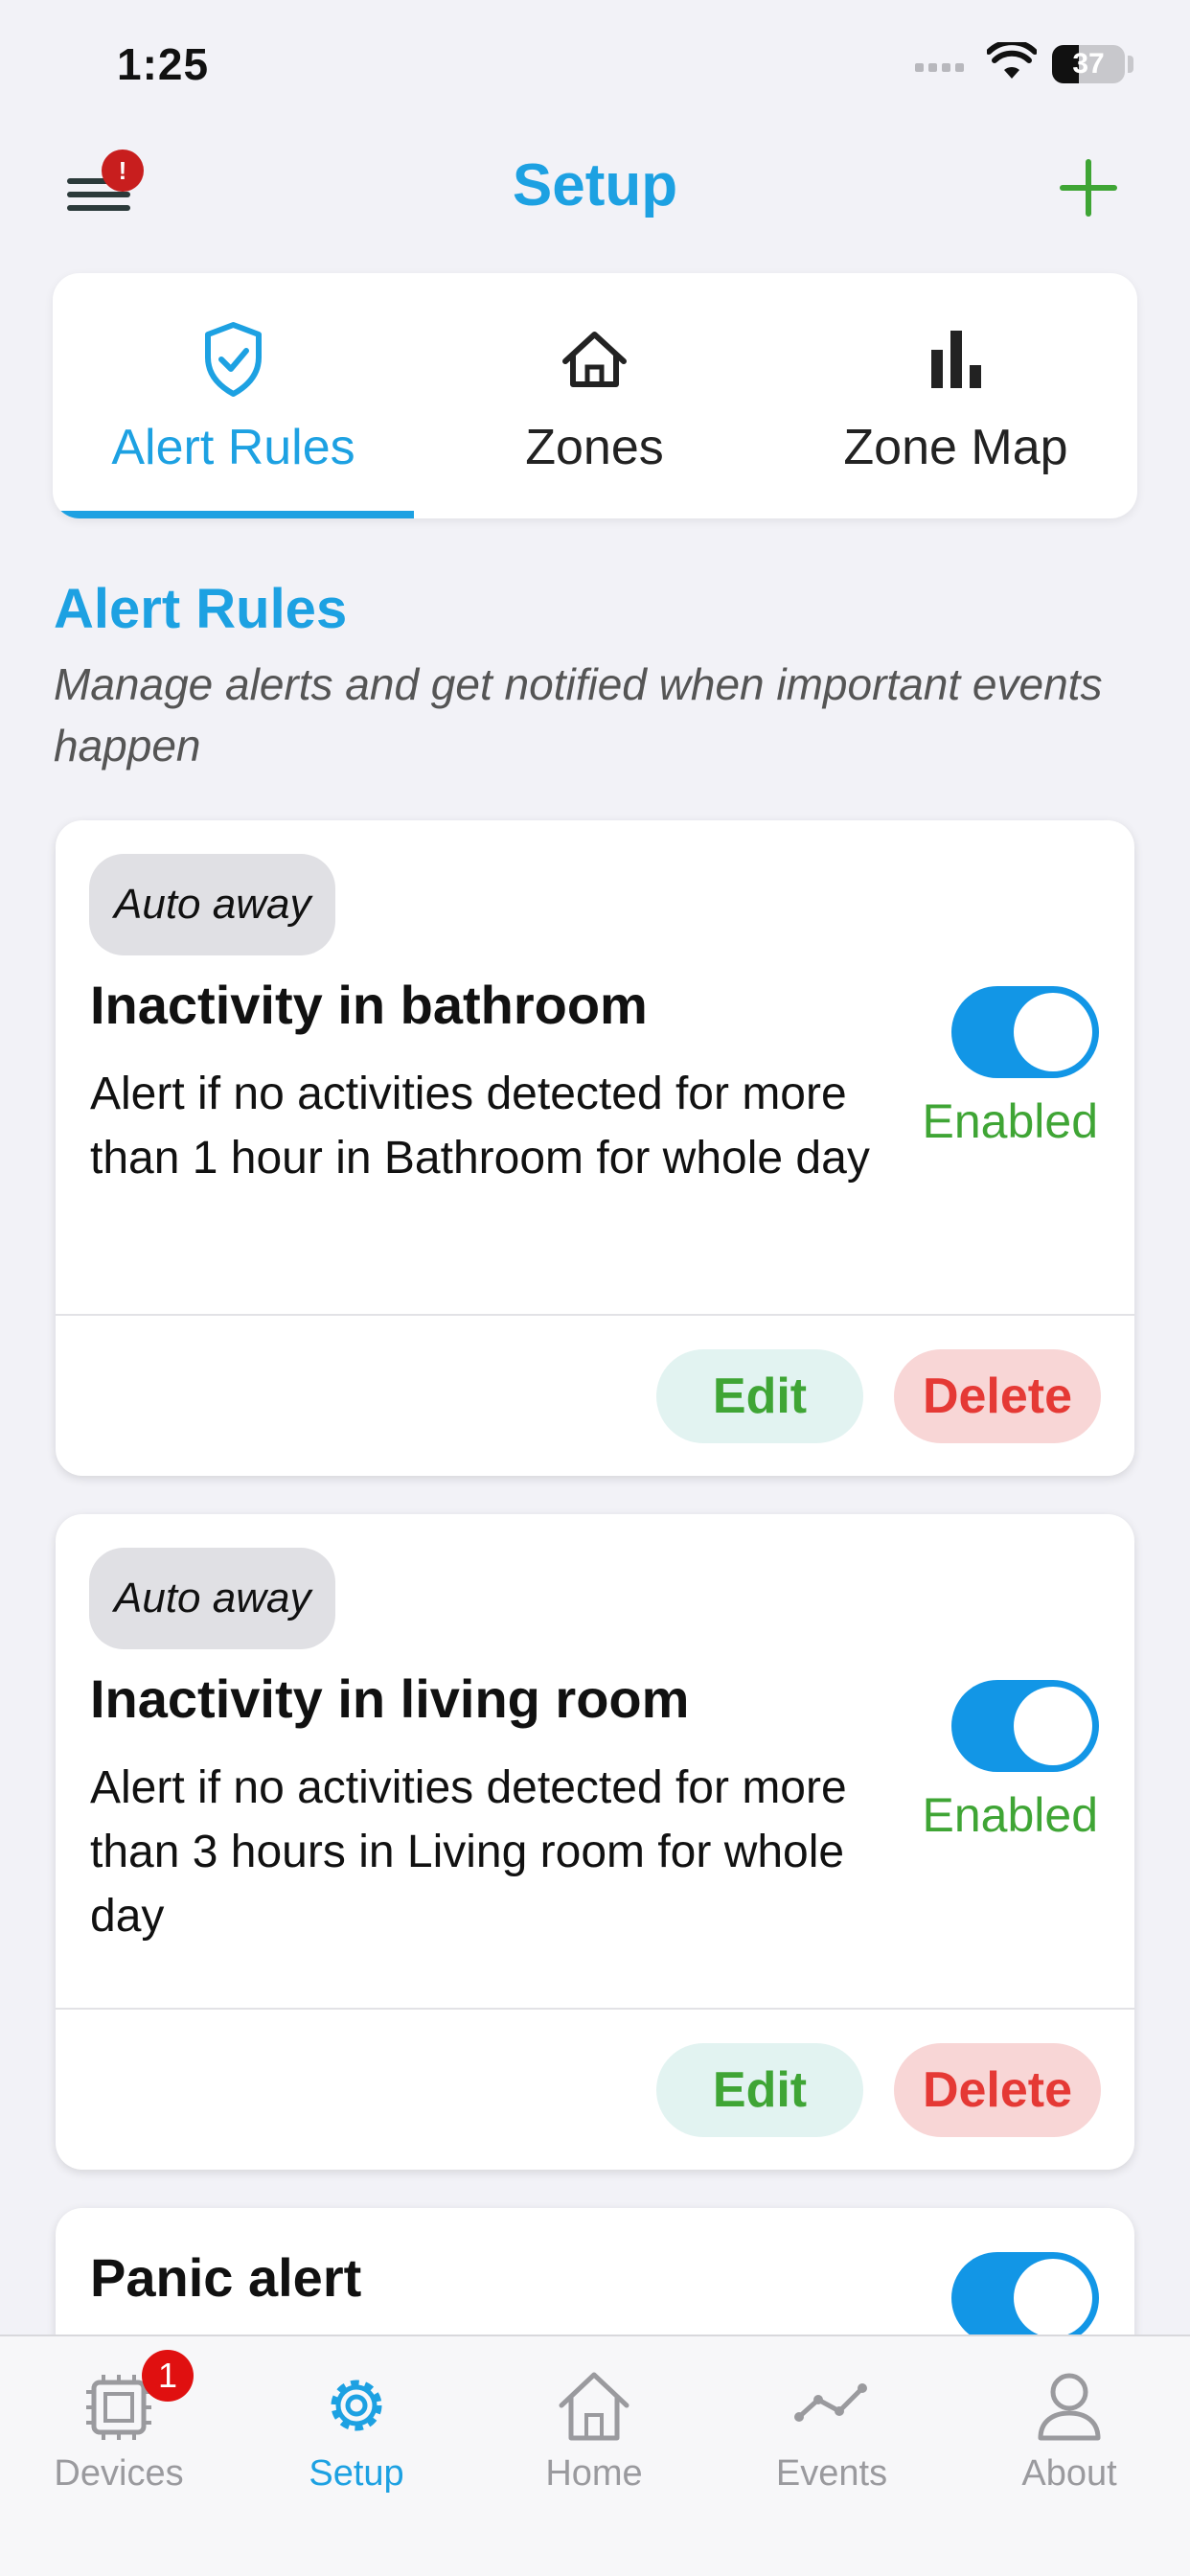 Image resolution: width=1190 pixels, height=2576 pixels. I want to click on nav-devices: 1 Devices, so click(119, 2456).